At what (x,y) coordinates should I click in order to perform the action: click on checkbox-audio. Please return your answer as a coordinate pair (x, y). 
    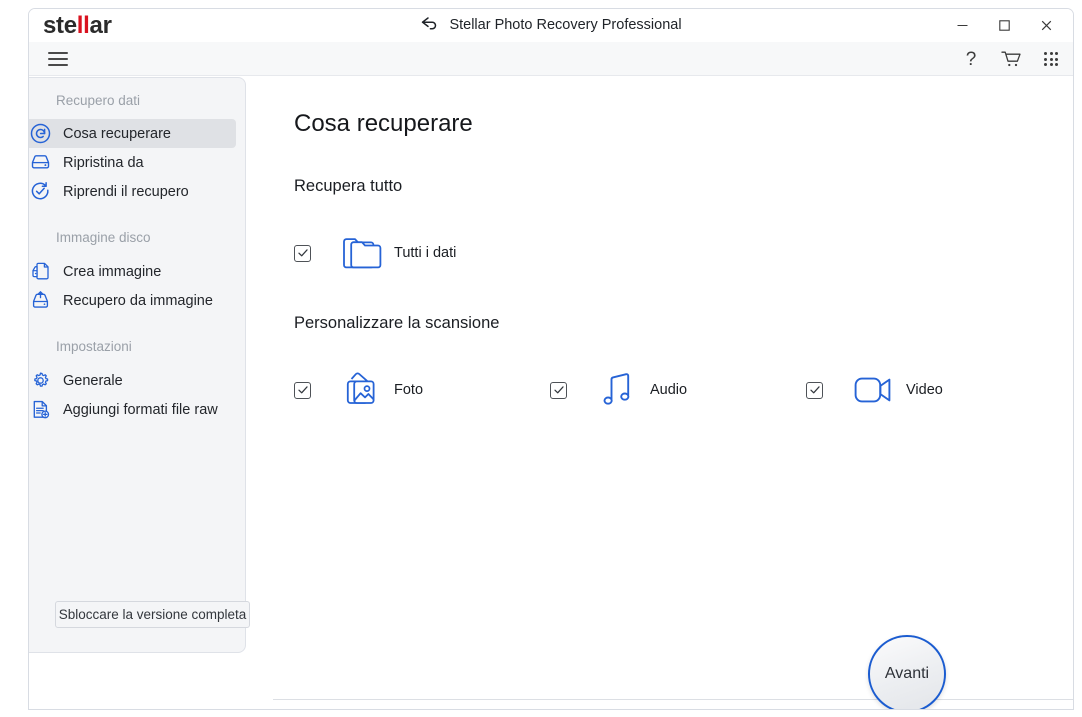
    Looking at the image, I should click on (558, 390).